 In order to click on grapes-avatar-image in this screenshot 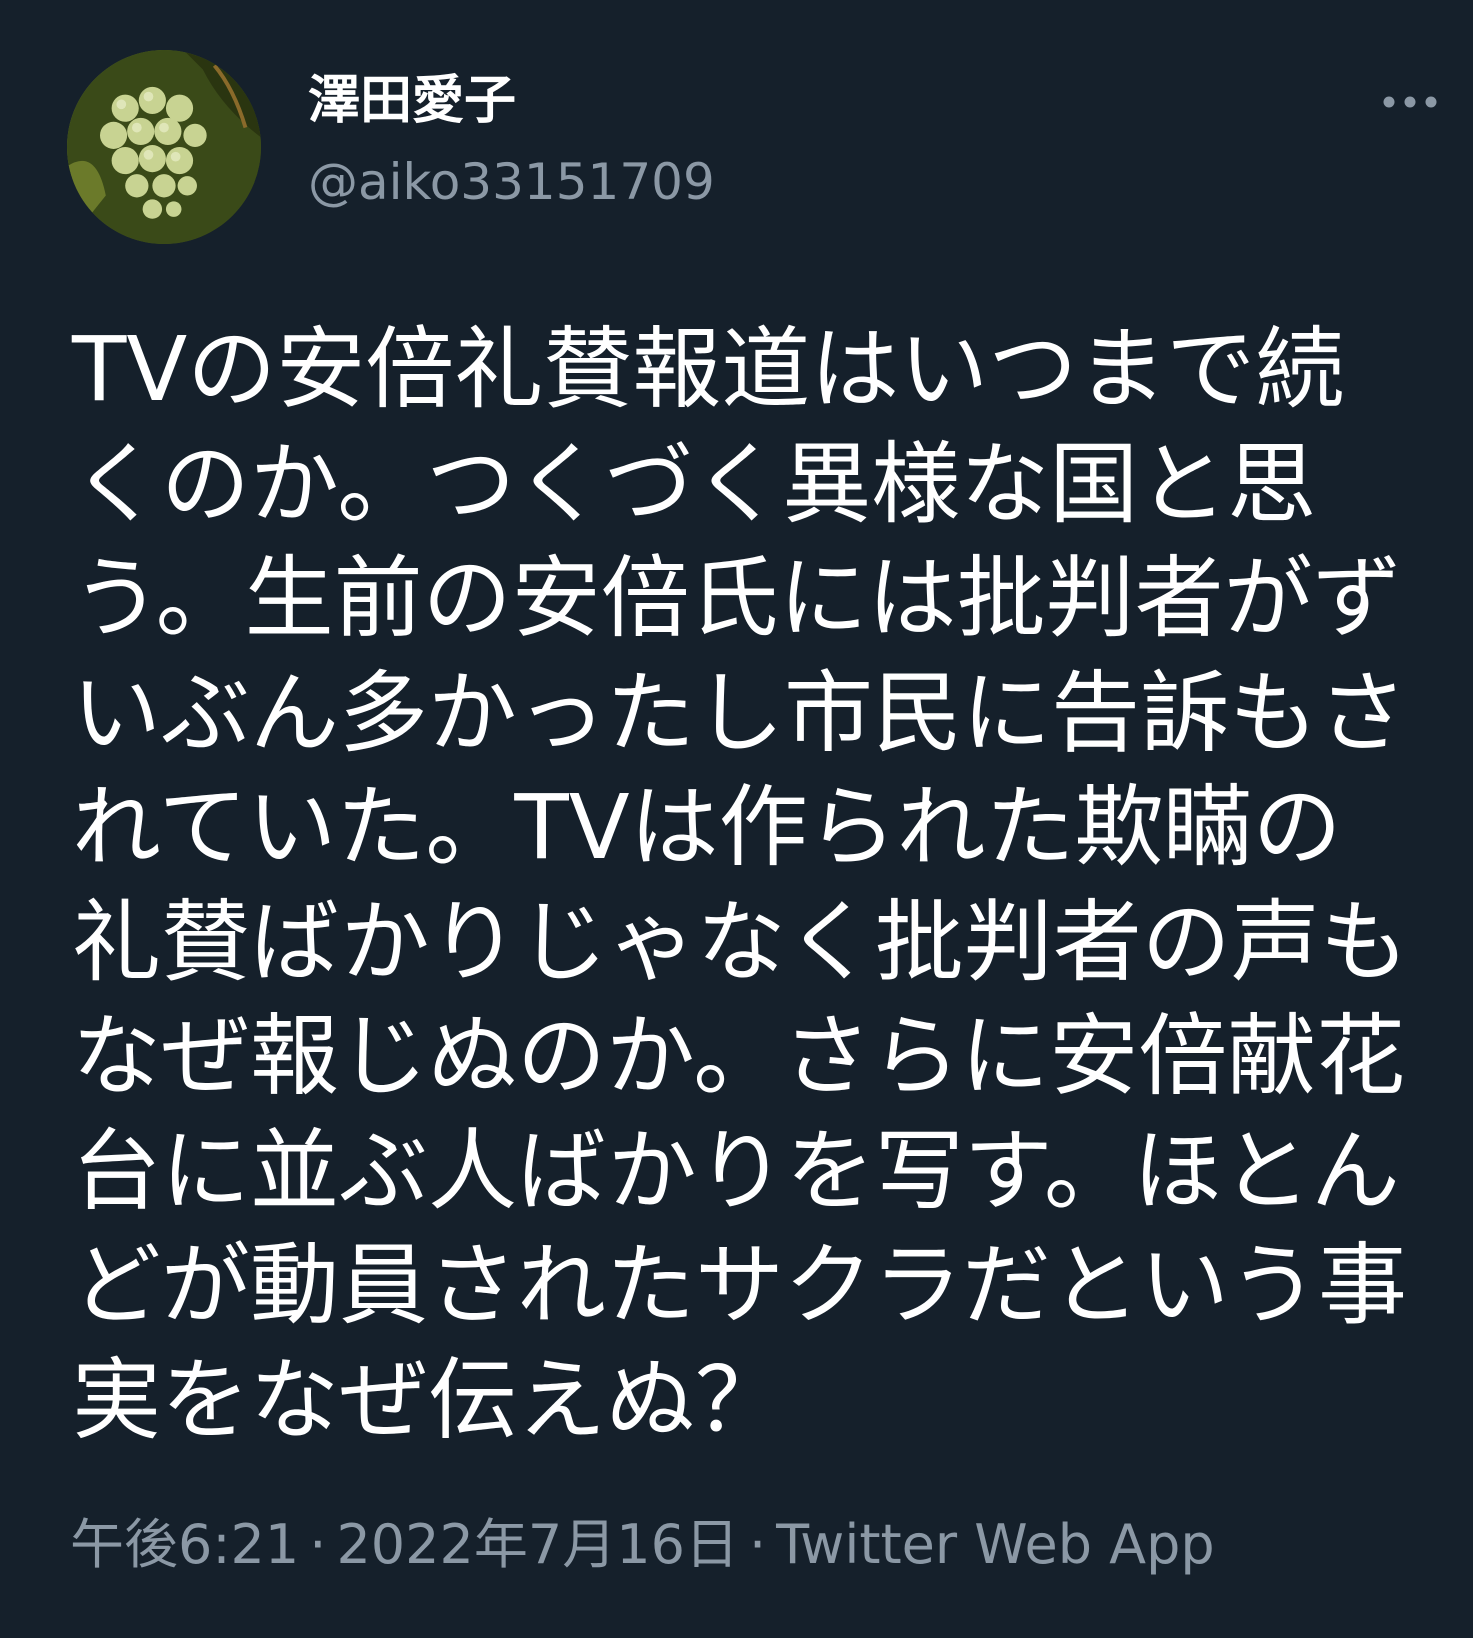, I will do `click(164, 147)`.